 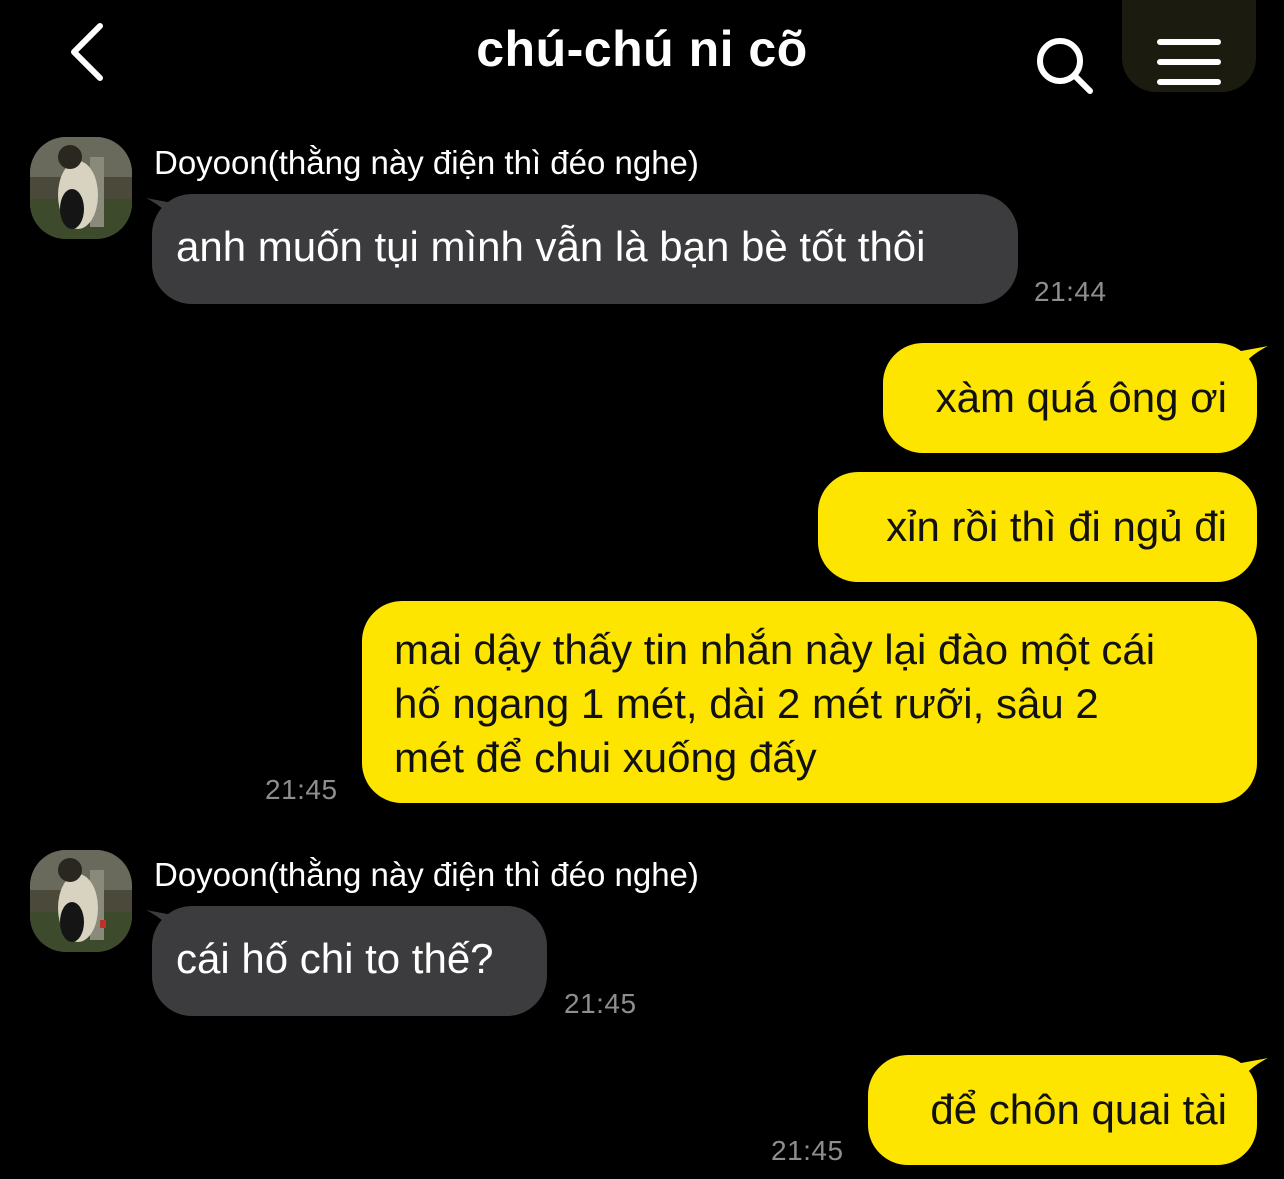 I want to click on incoming-message-bubble: cái hố chi to thế?, so click(x=349, y=961).